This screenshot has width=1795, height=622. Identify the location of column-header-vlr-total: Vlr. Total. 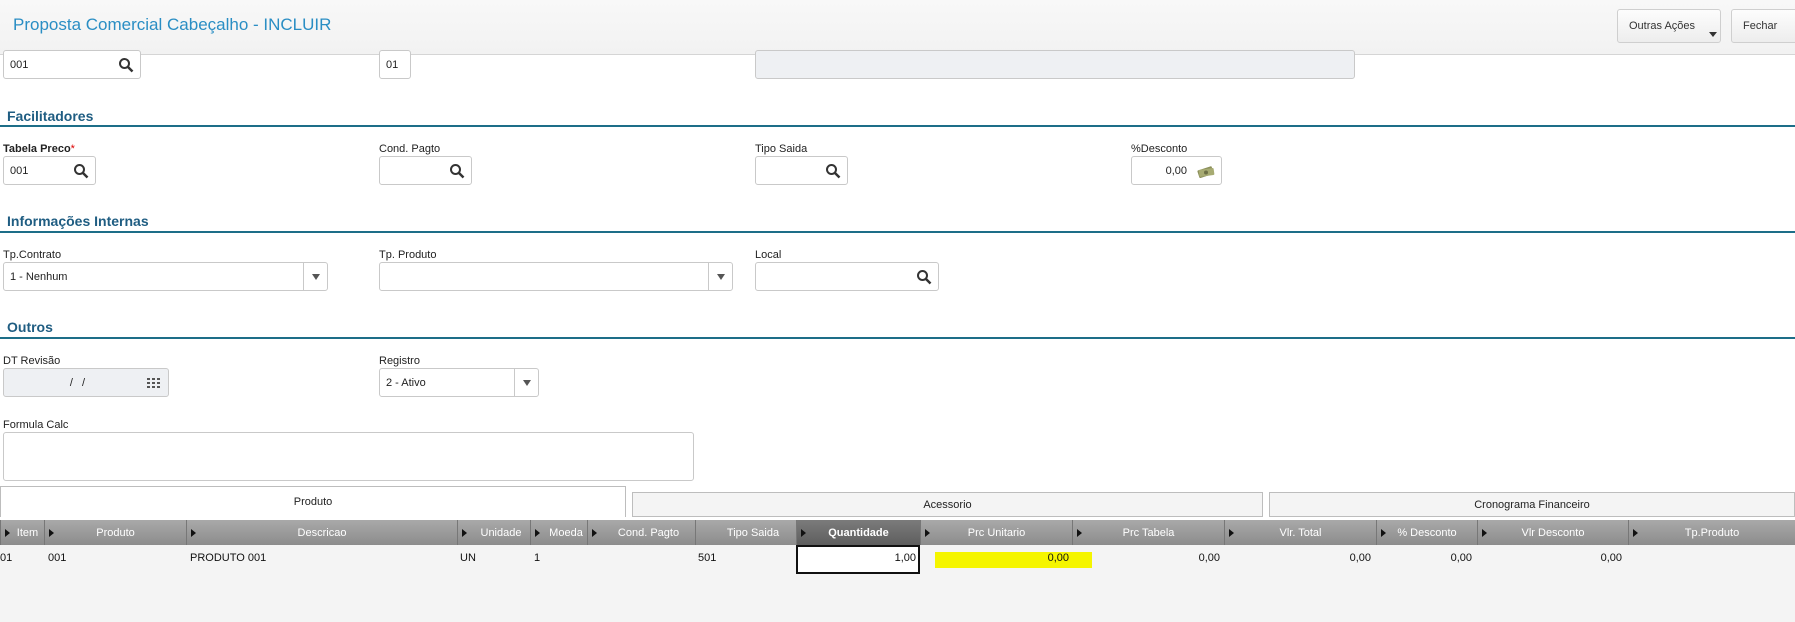
(1300, 532).